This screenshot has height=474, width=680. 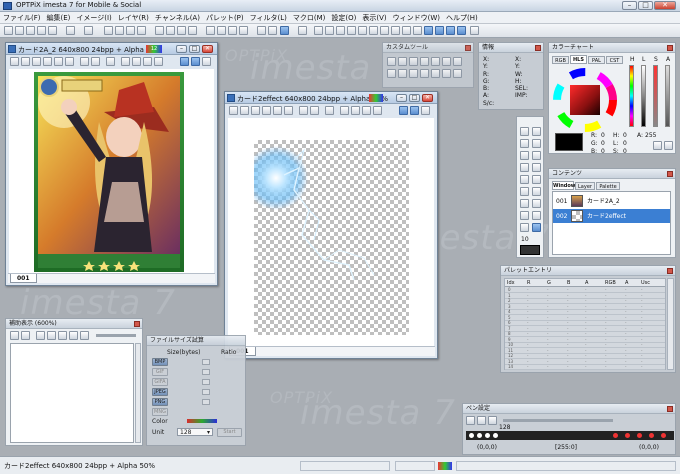 I want to click on format-mng-button: MNG, so click(x=160, y=412).